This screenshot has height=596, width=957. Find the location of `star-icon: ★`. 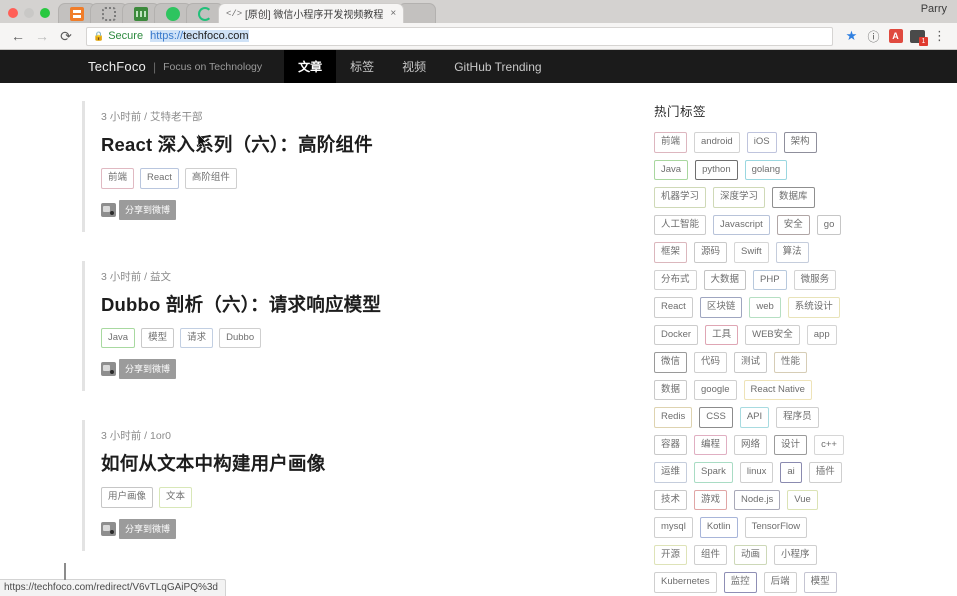

star-icon: ★ is located at coordinates (851, 36).